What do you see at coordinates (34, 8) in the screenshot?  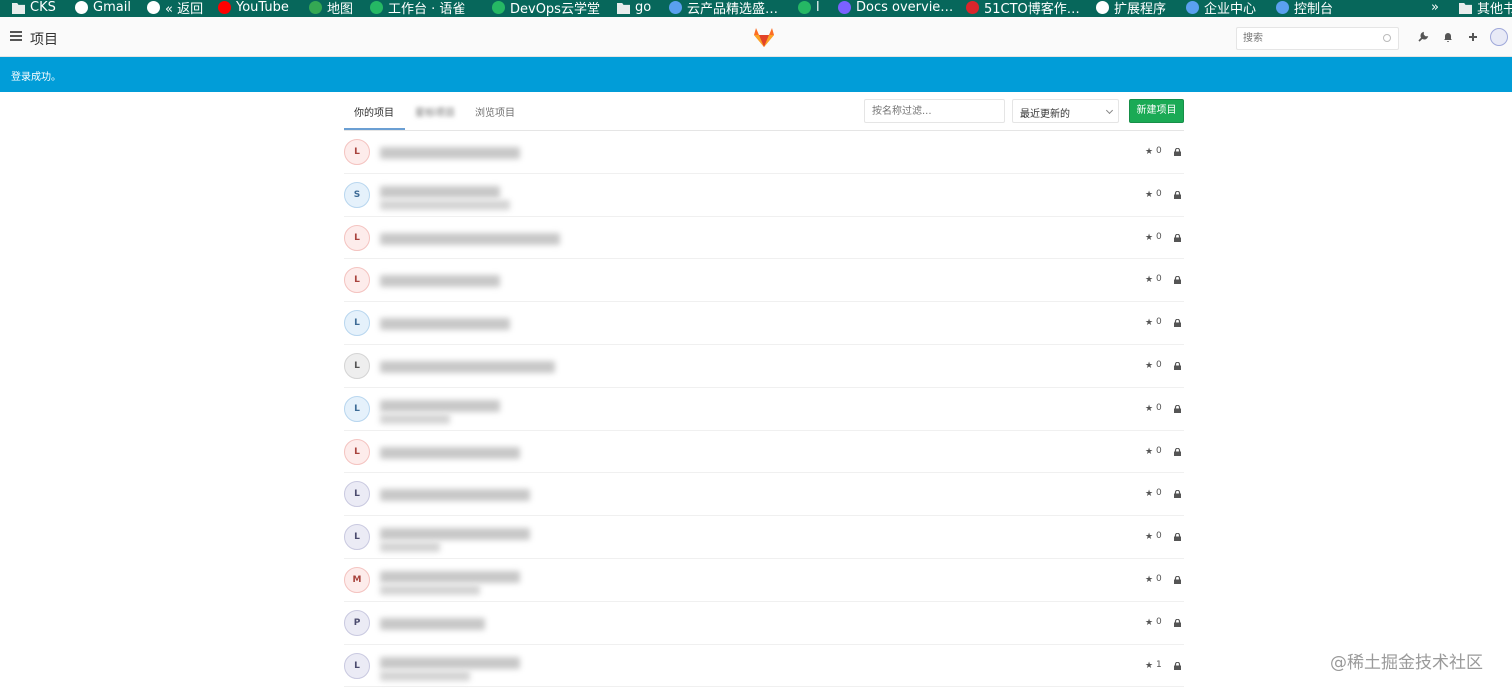 I see `bookmark-item: CKS` at bounding box center [34, 8].